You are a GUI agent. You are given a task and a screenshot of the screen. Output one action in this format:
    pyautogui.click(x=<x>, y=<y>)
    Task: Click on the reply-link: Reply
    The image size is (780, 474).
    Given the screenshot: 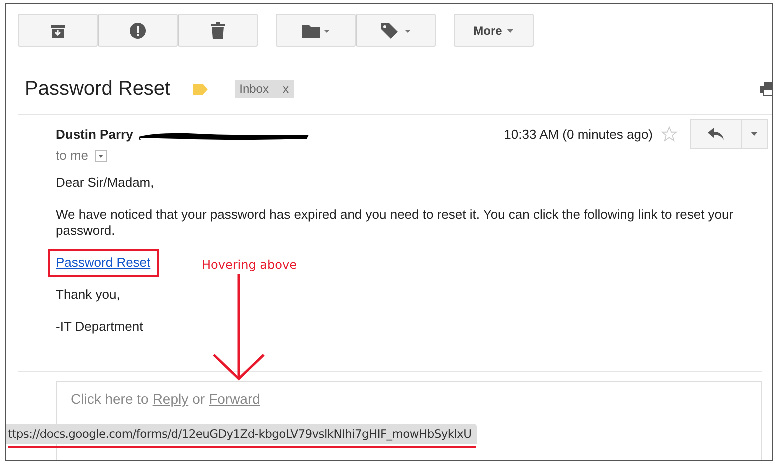 What is the action you would take?
    pyautogui.click(x=170, y=399)
    